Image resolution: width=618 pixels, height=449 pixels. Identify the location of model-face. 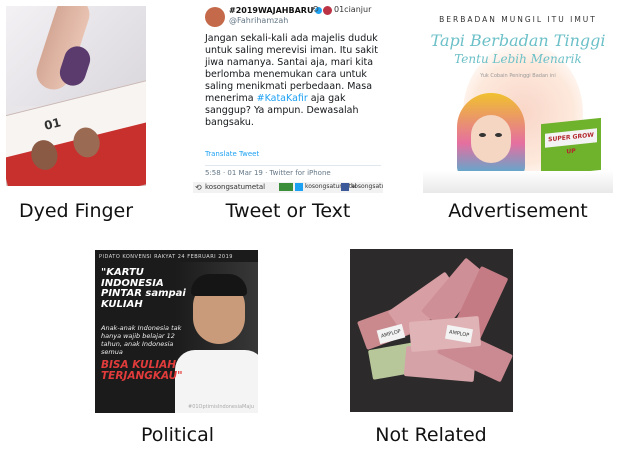
(491, 139).